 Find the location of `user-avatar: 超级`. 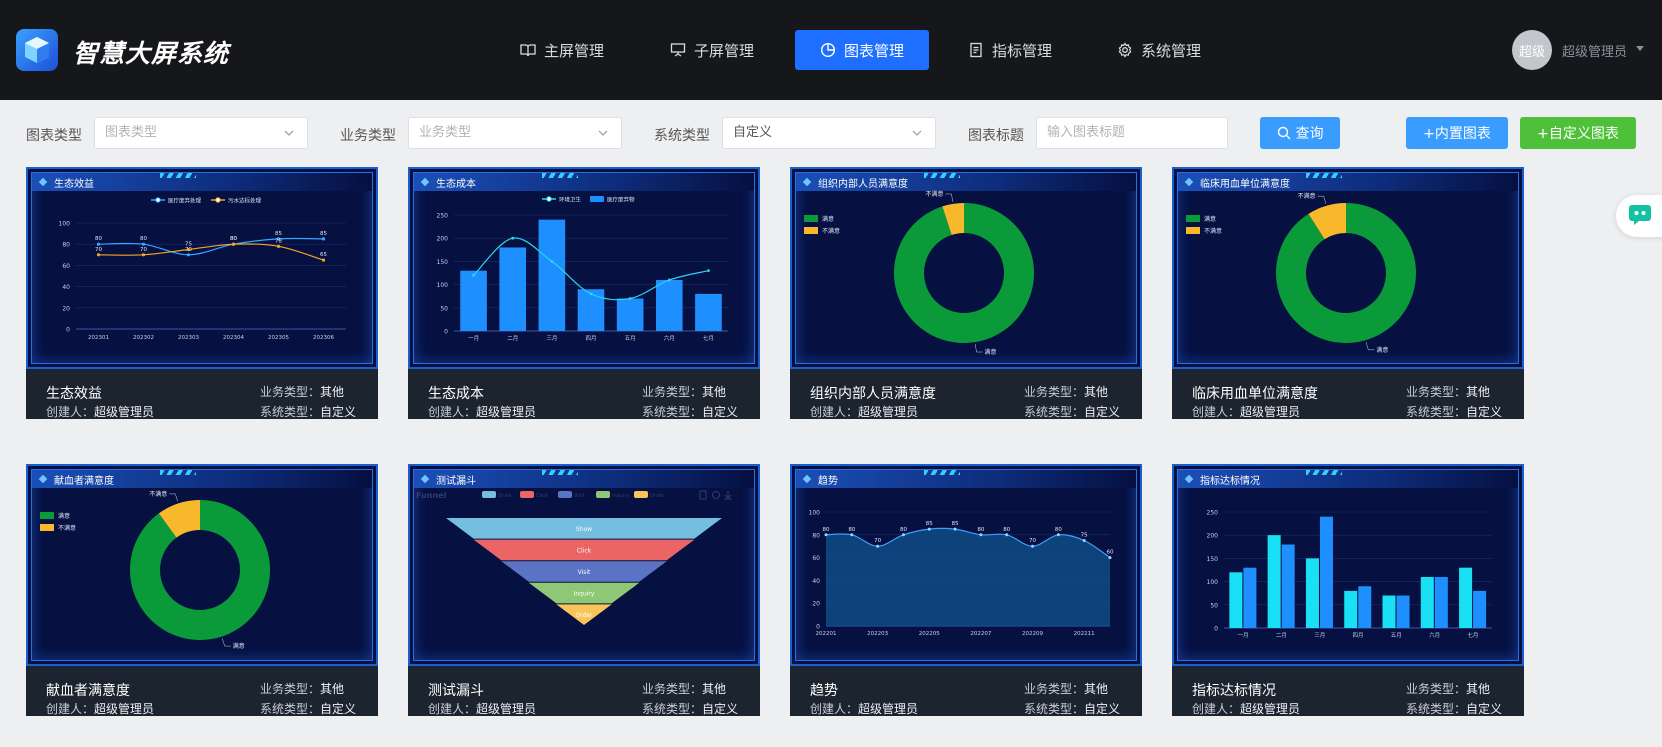

user-avatar: 超级 is located at coordinates (1532, 50).